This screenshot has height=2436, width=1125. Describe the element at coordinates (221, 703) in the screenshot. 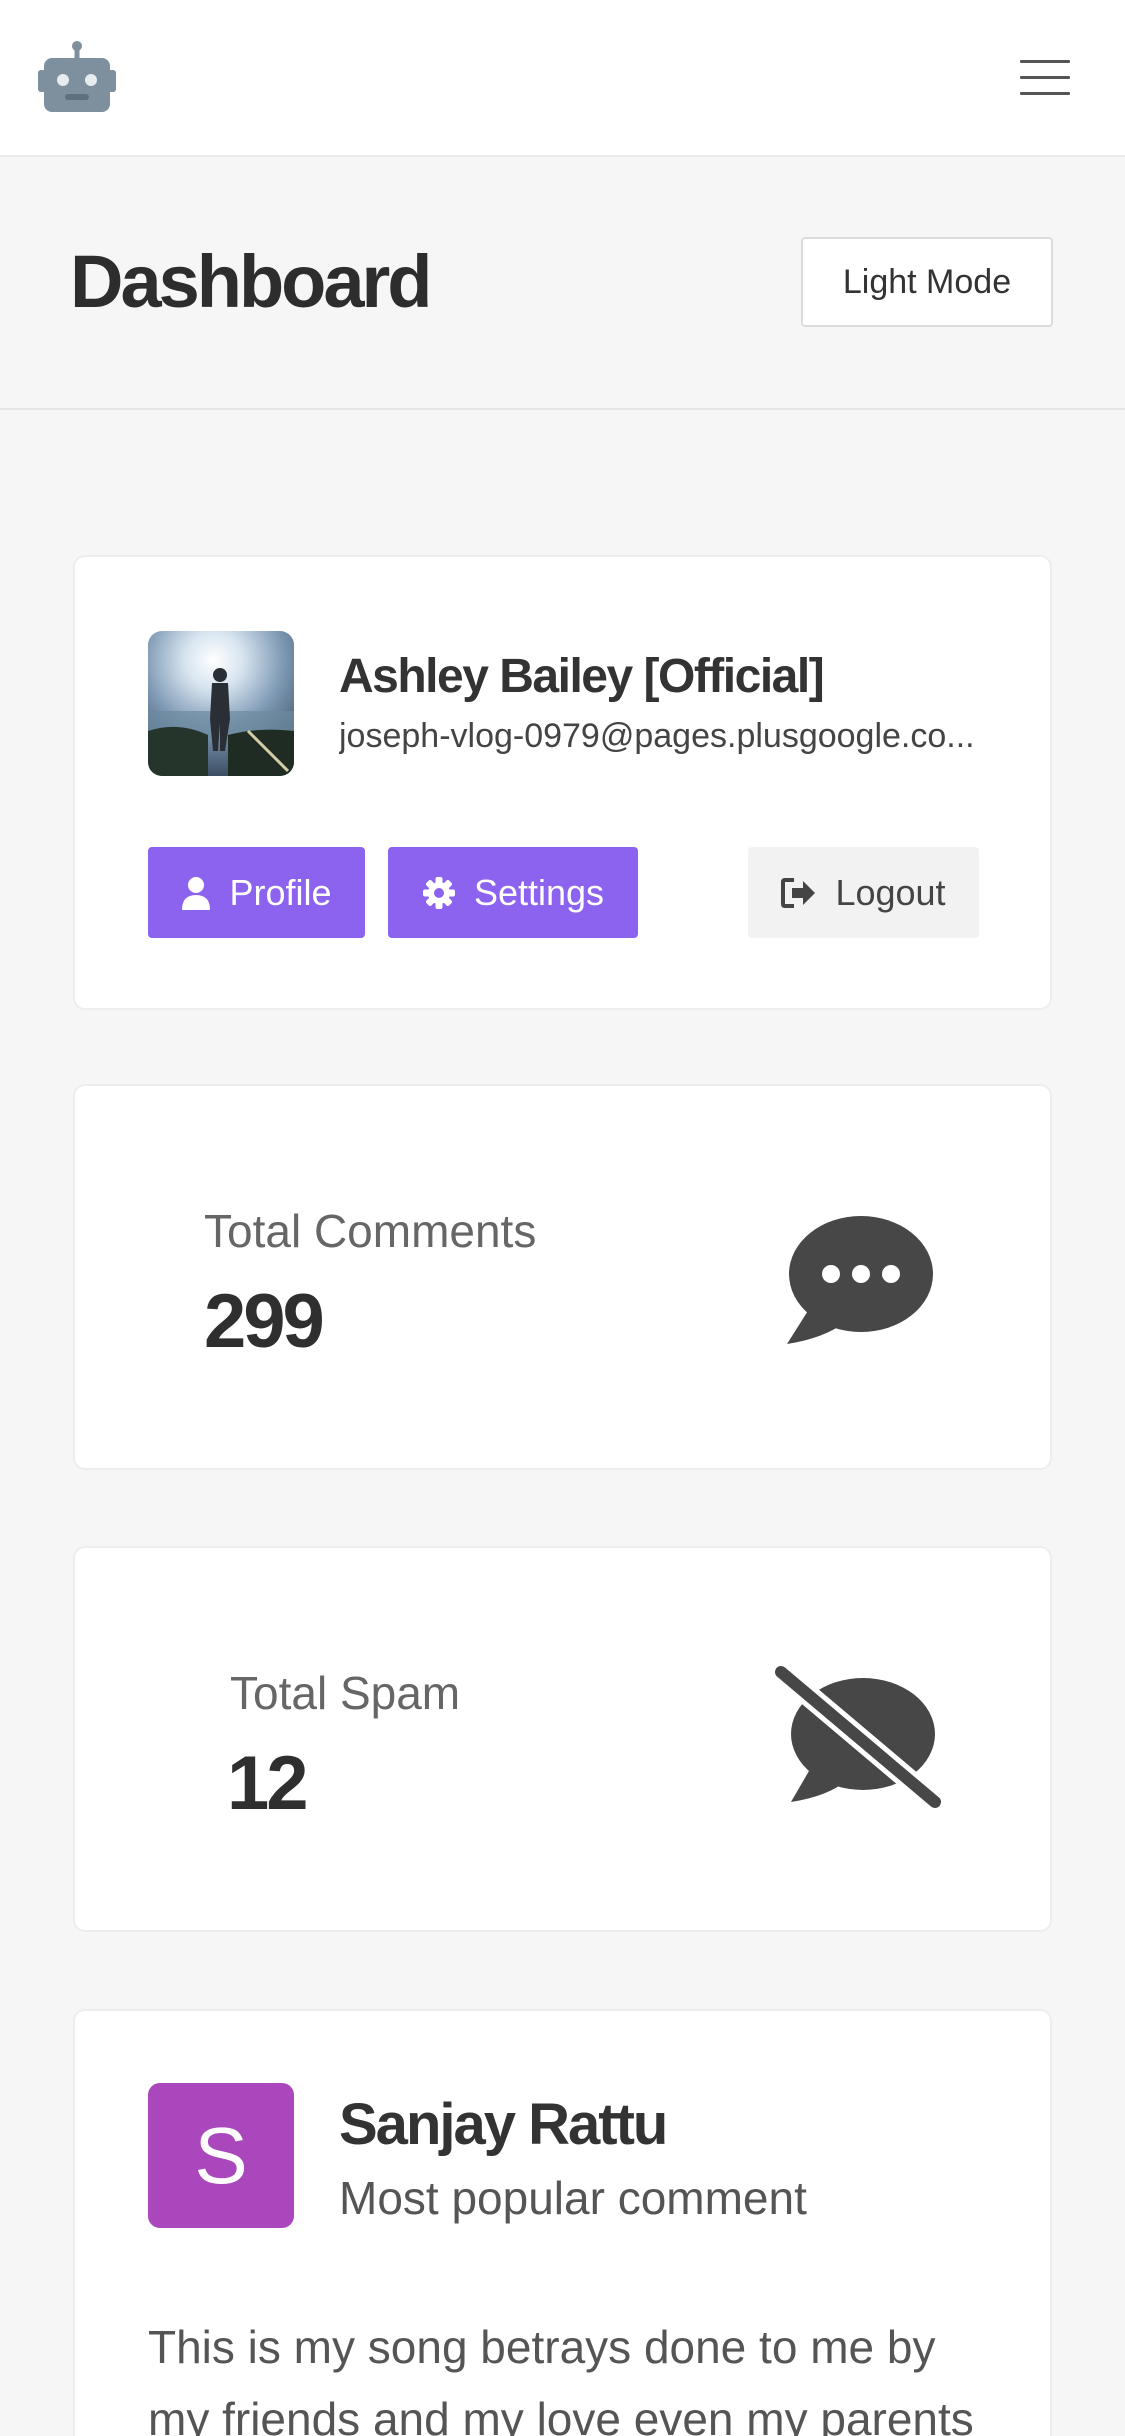

I see `user-avatar` at that location.